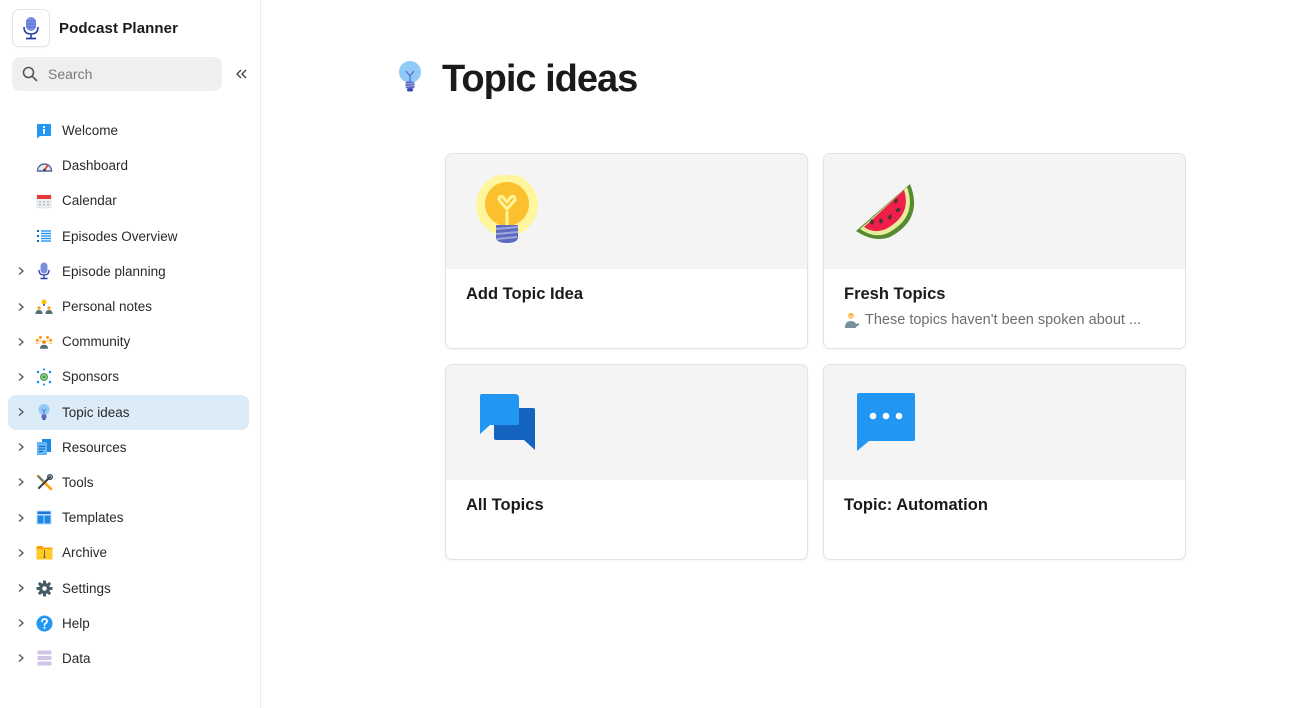 The width and height of the screenshot is (1300, 708). I want to click on sidebar-item-tools: Tools, so click(128, 482).